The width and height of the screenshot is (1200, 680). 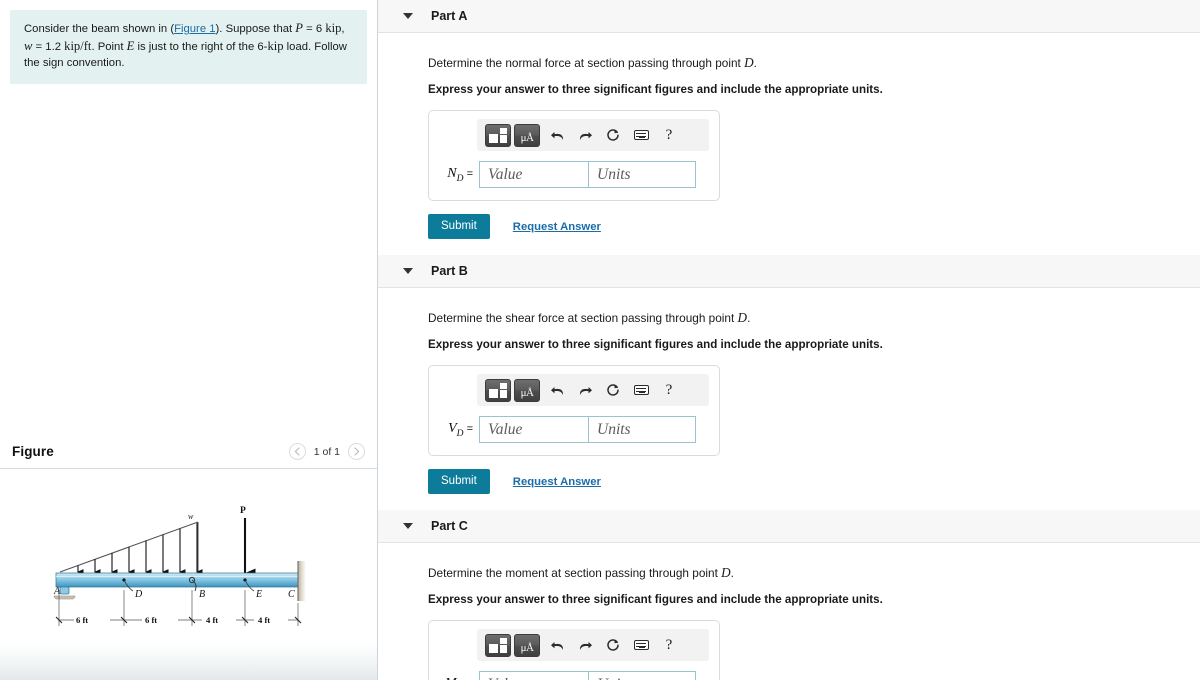 What do you see at coordinates (82, 620) in the screenshot?
I see `dim-label-1: 6 ft` at bounding box center [82, 620].